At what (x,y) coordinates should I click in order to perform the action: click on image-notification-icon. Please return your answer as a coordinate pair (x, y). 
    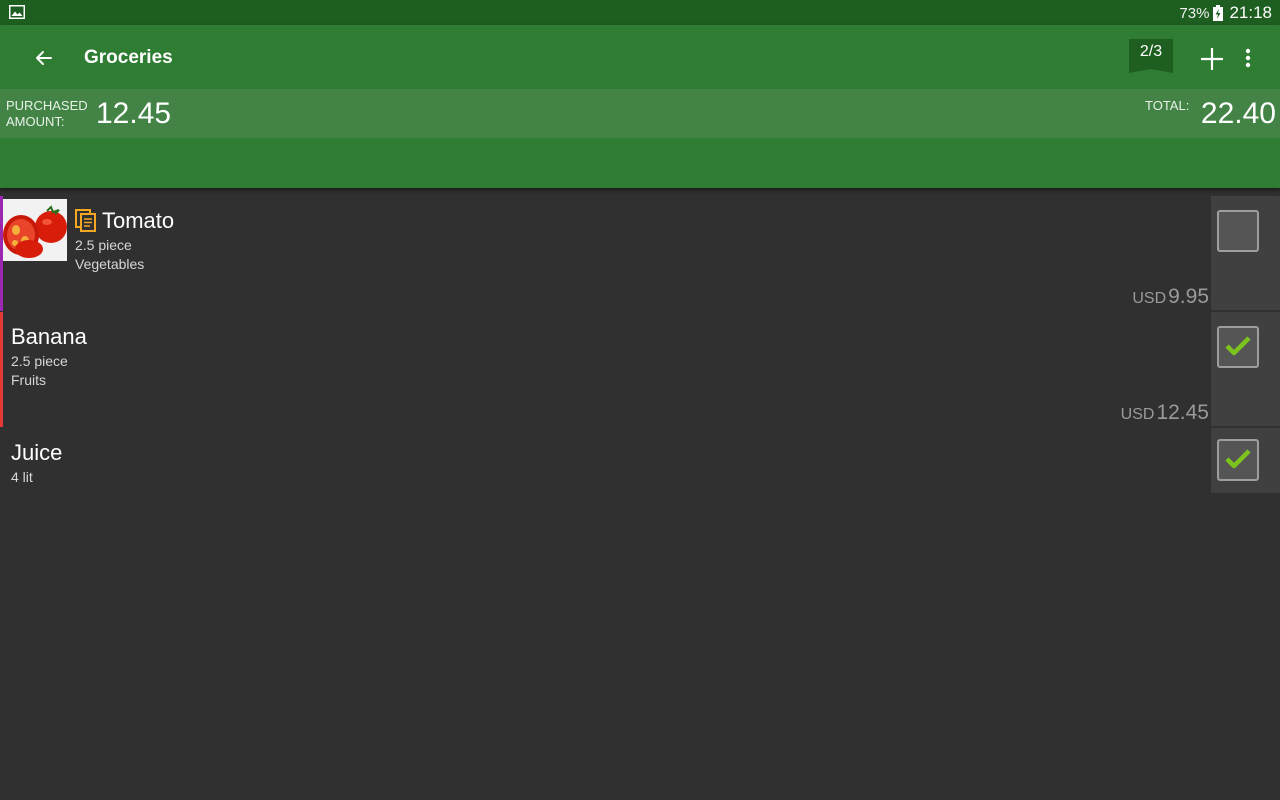
    Looking at the image, I should click on (17, 12).